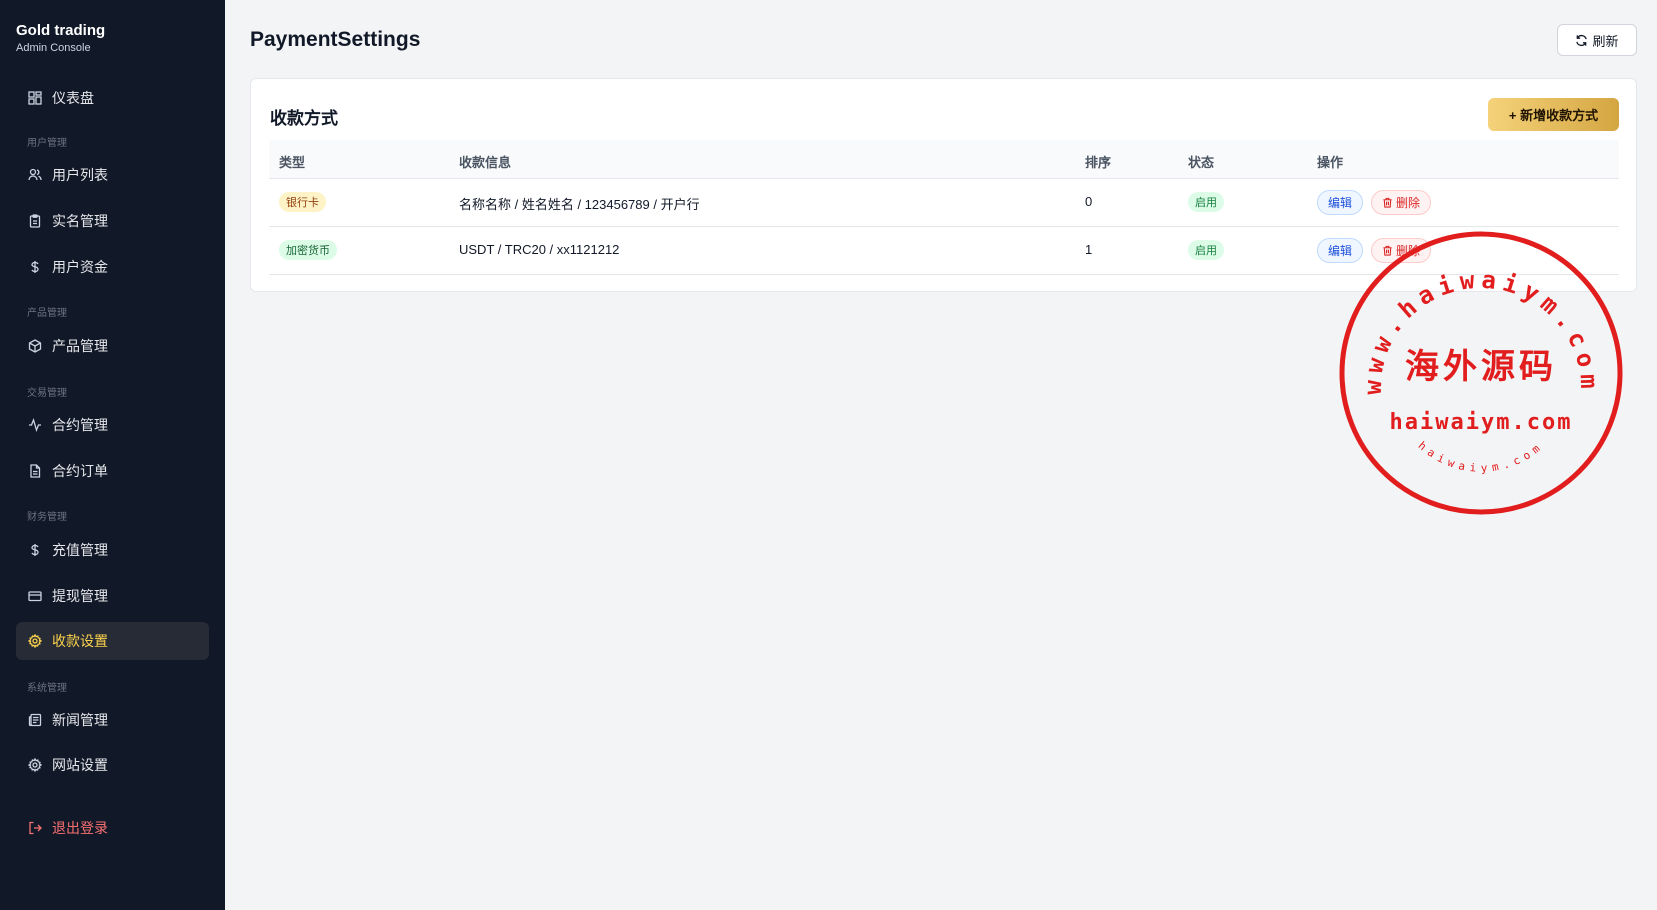  Describe the element at coordinates (35, 221) in the screenshot. I see `clipboard-icon` at that location.